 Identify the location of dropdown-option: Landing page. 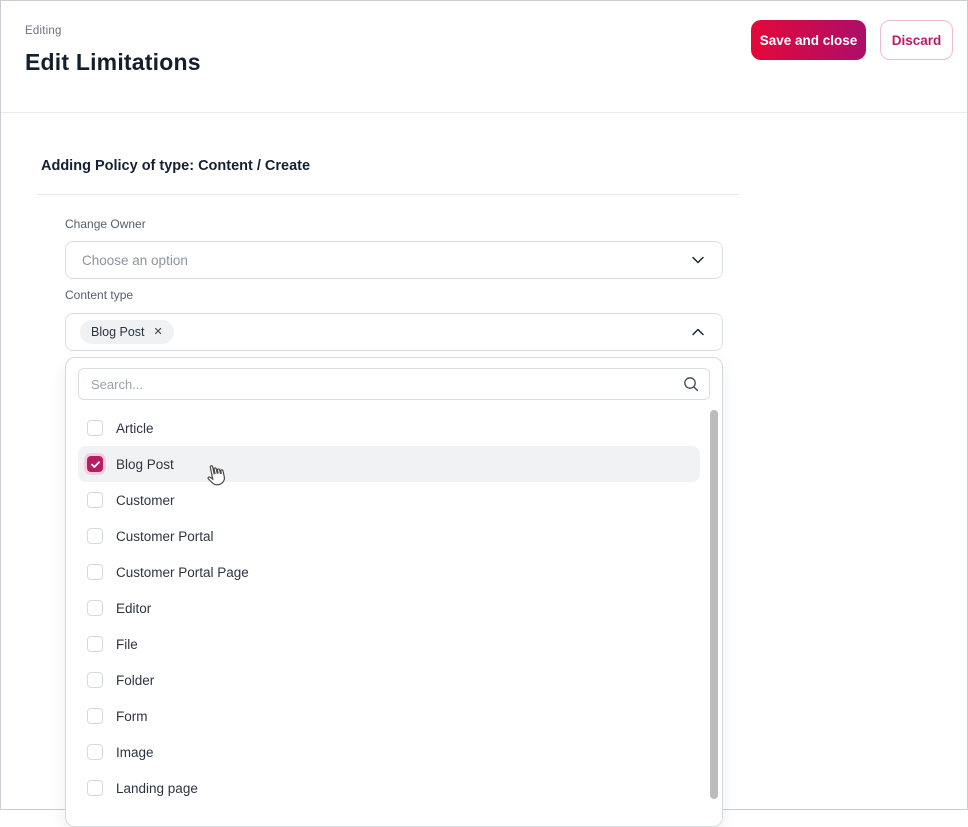
(389, 788).